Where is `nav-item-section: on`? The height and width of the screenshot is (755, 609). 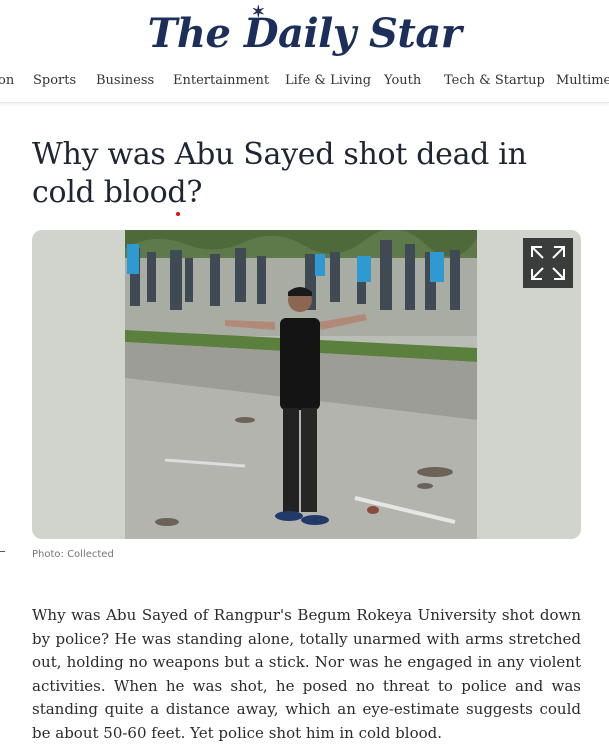
nav-item-section: on is located at coordinates (7, 80).